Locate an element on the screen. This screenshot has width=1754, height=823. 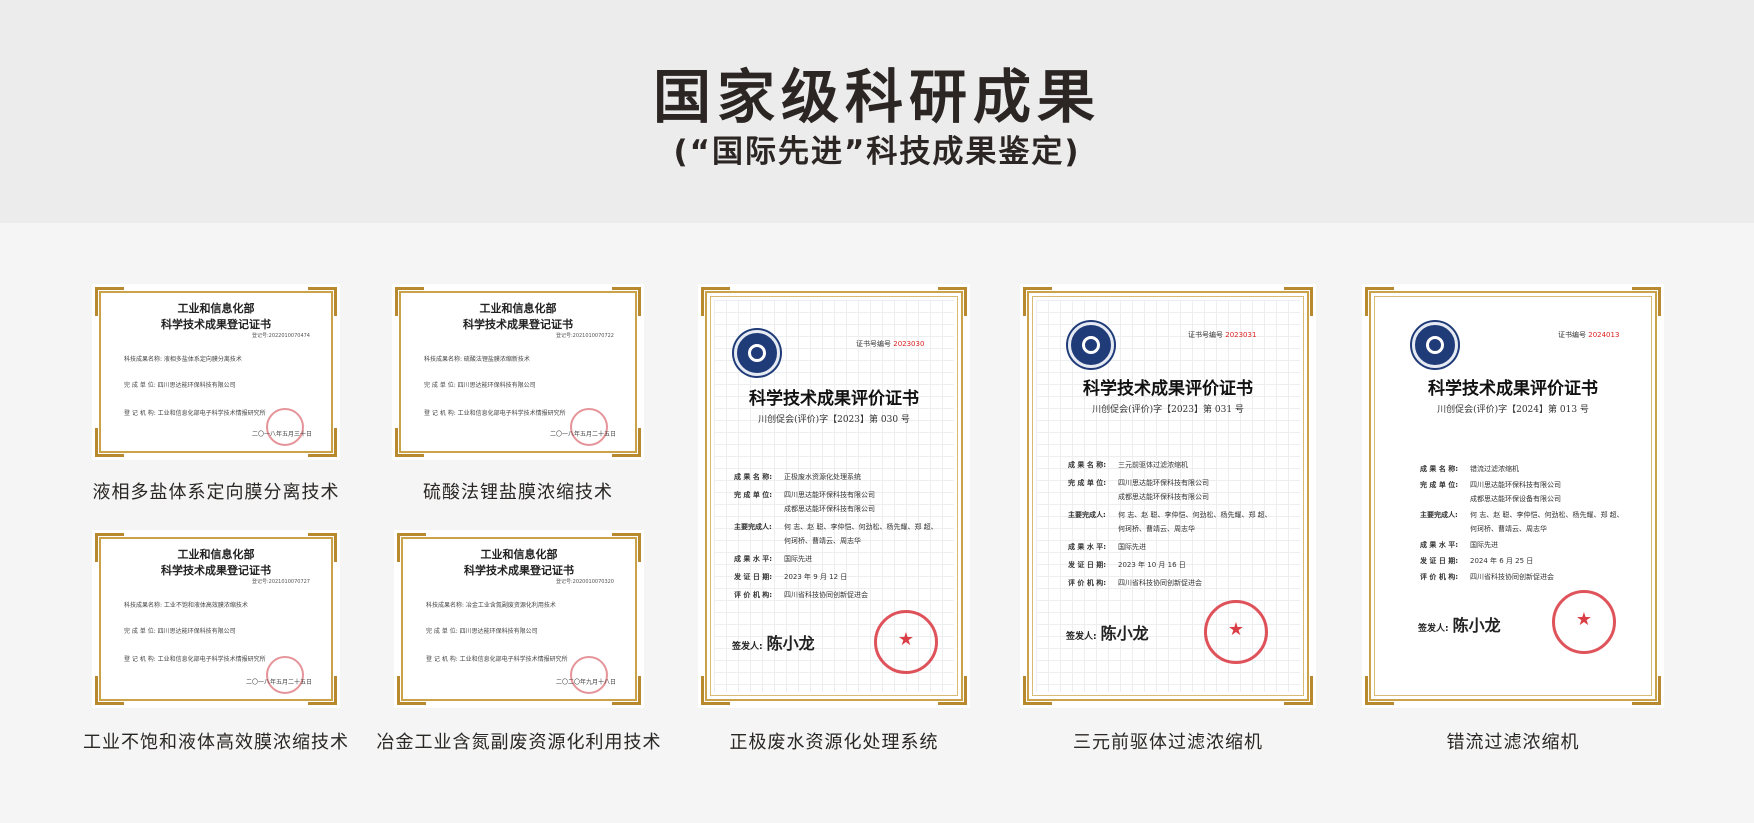
certificate-number: 登记号:2020010070320 is located at coordinates (584, 582).